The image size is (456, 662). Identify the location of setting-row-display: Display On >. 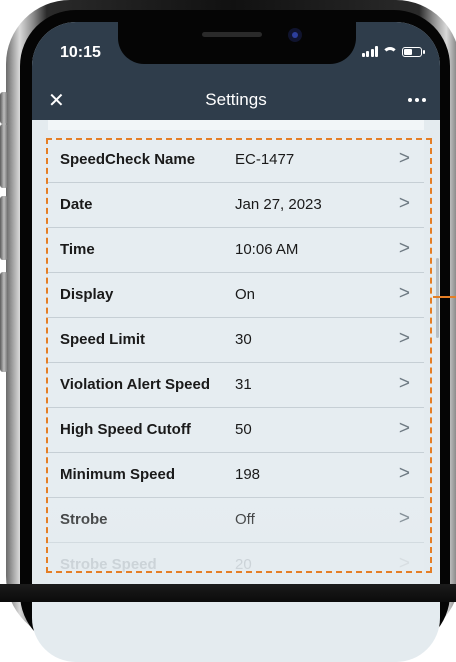
(236, 295).